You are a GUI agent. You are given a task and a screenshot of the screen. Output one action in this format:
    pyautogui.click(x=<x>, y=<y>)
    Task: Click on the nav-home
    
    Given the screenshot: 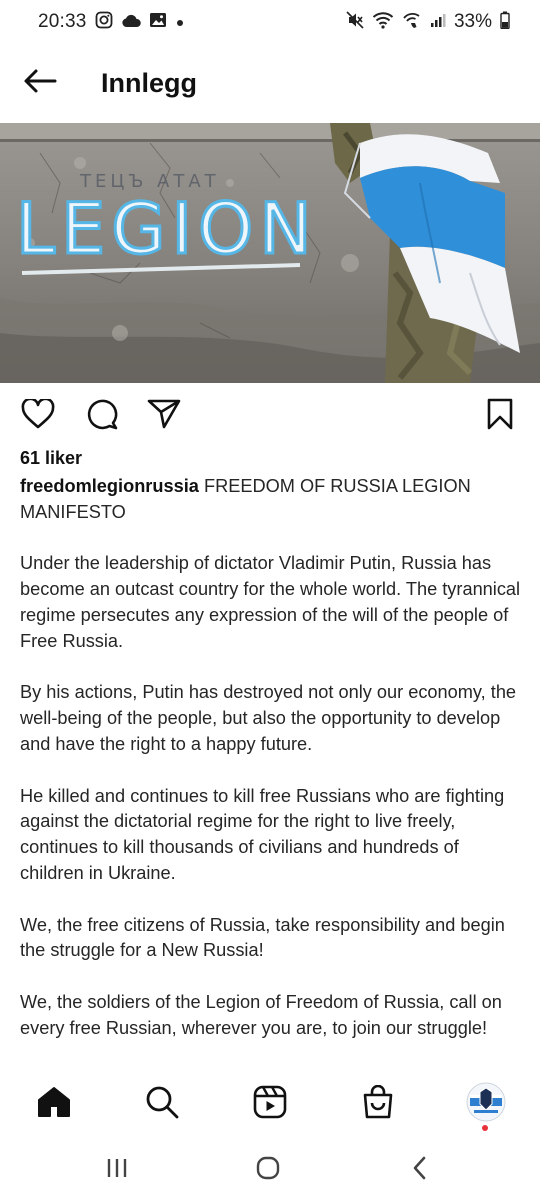 What is the action you would take?
    pyautogui.click(x=54, y=1104)
    